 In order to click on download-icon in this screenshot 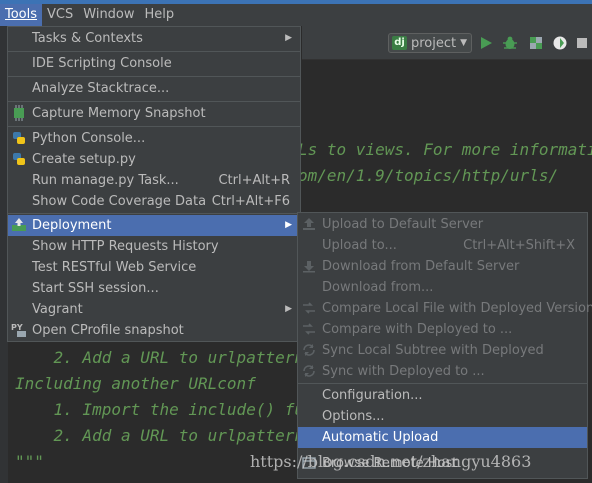, I will do `click(309, 267)`.